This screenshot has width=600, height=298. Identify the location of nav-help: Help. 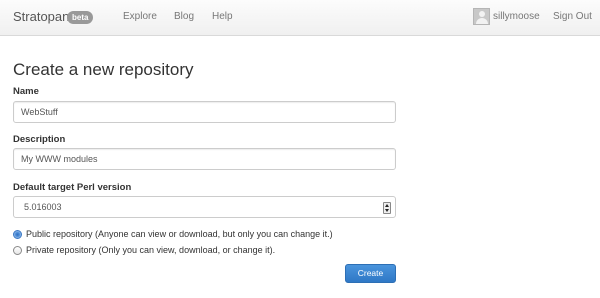
(222, 16).